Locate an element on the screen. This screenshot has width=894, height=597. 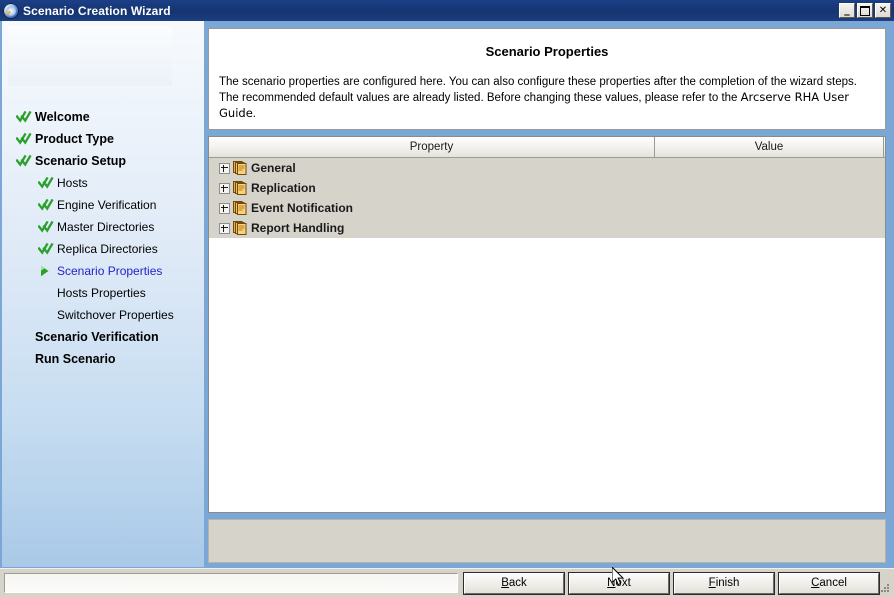
tree-row-label: Event Notification is located at coordinates (302, 208).